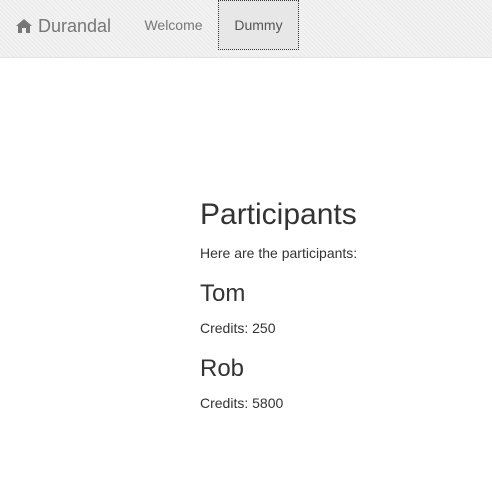 This screenshot has height=492, width=492. Describe the element at coordinates (24, 26) in the screenshot. I see `home-icon` at that location.